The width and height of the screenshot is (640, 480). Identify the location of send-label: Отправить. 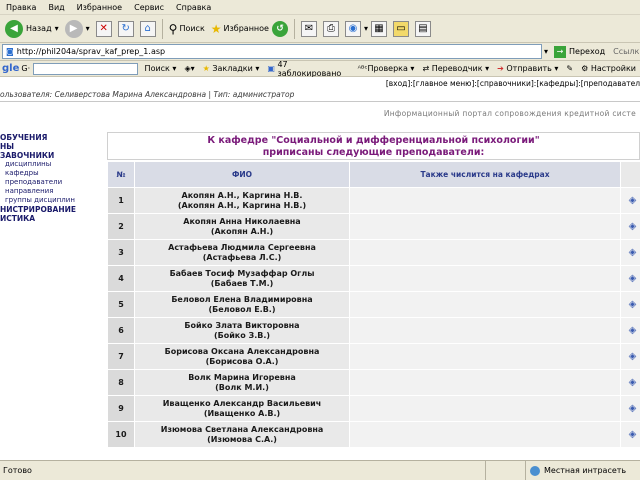
(529, 68).